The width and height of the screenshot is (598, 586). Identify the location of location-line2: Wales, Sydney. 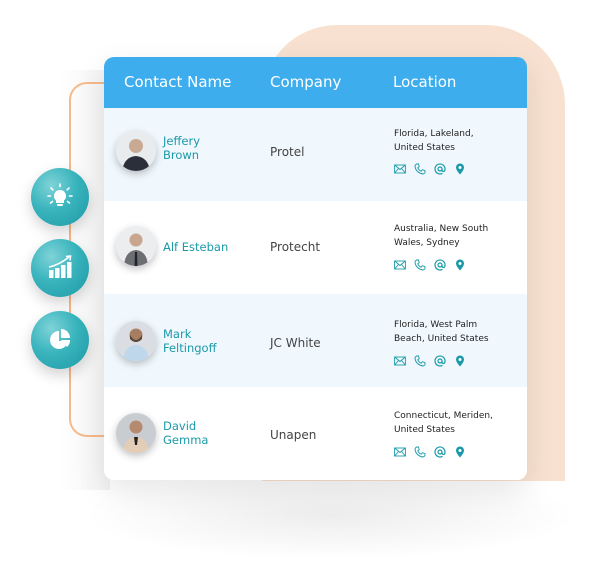
(427, 243).